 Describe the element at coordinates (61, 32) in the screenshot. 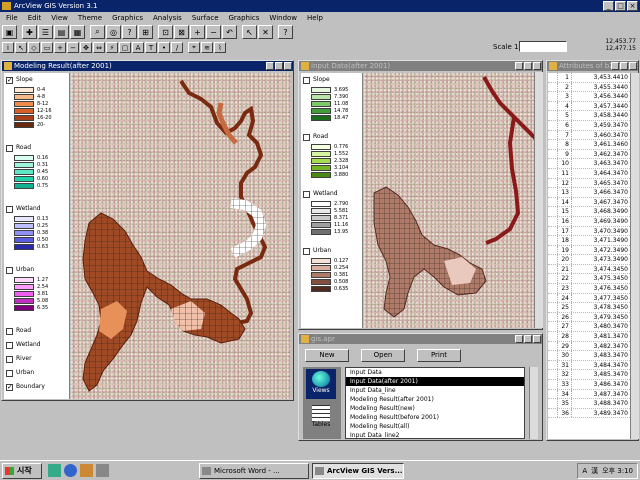

I see `edit-legend-icon: ▤` at that location.